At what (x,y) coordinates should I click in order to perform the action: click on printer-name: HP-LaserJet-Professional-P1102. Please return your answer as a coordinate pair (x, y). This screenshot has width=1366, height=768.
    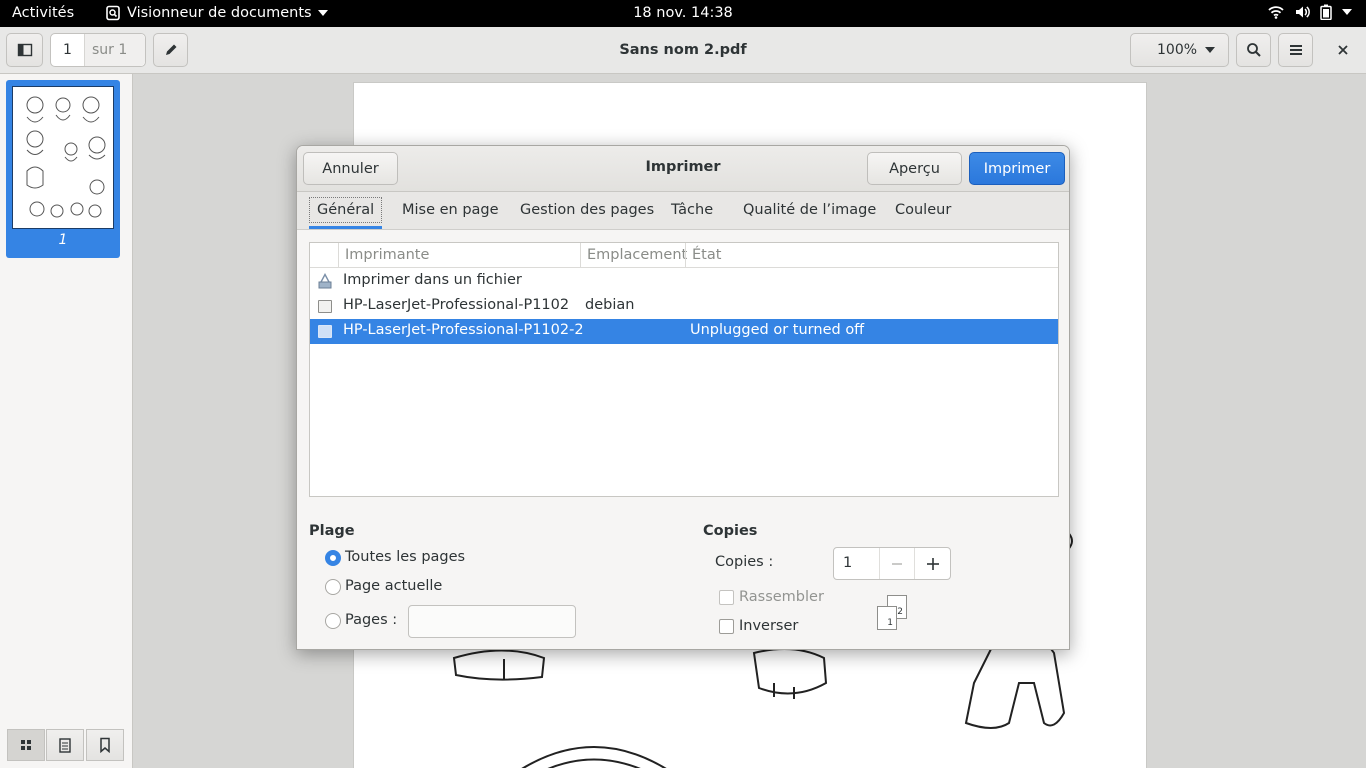
    Looking at the image, I should click on (456, 305).